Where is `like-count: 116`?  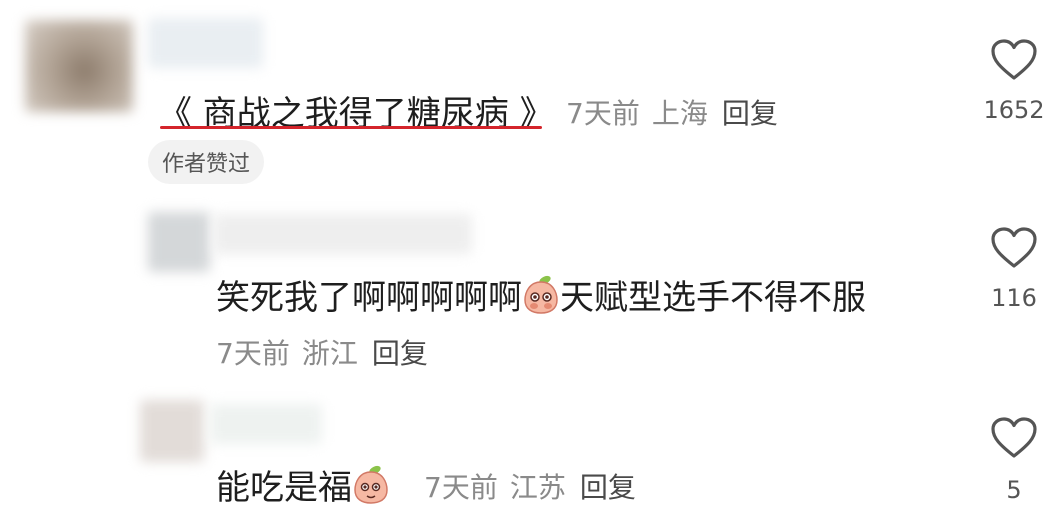
like-count: 116 is located at coordinates (1014, 298).